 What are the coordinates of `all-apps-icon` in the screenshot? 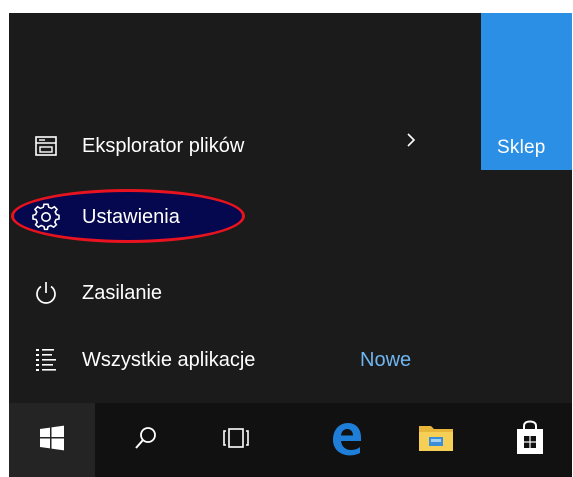 It's located at (46, 360).